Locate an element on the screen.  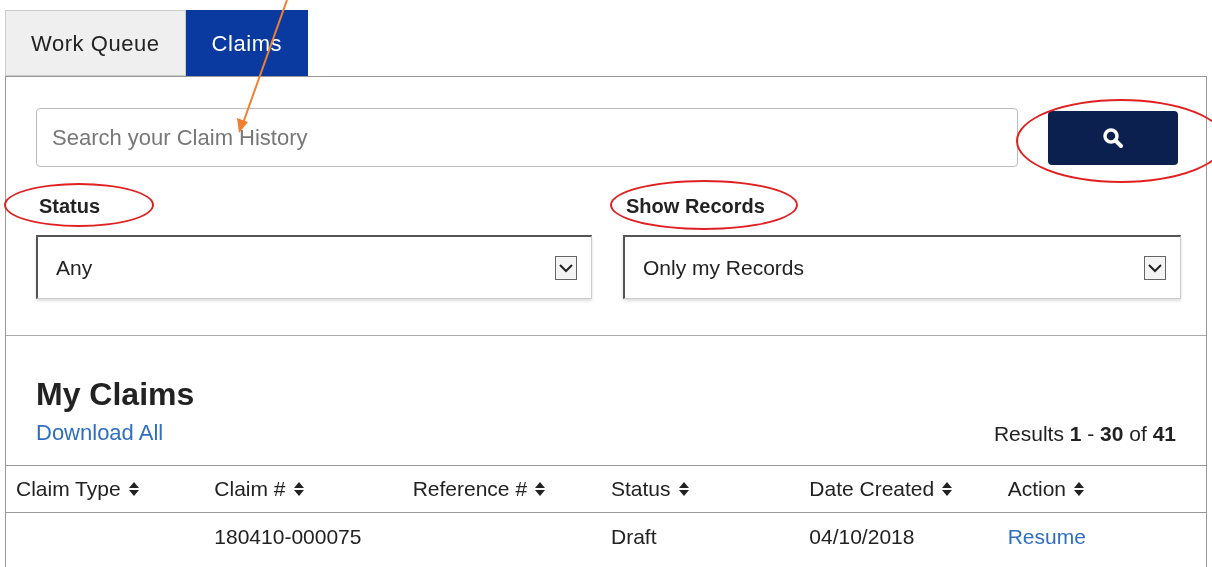
search-button is located at coordinates (1113, 137).